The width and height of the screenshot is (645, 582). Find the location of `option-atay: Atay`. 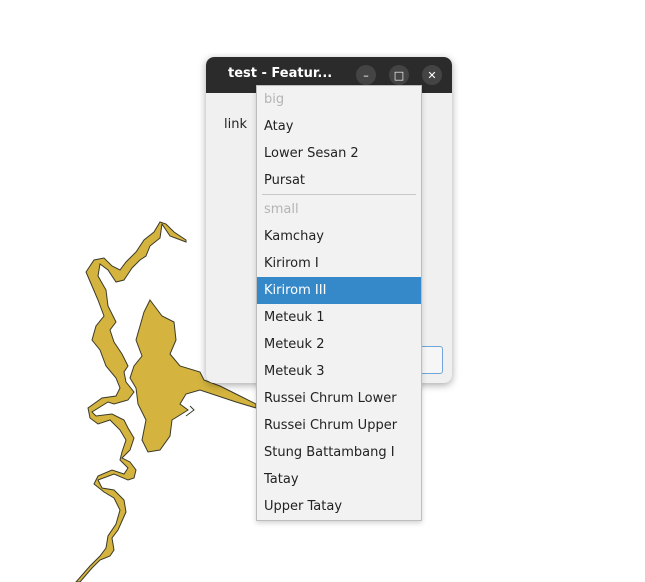

option-atay: Atay is located at coordinates (339, 126).